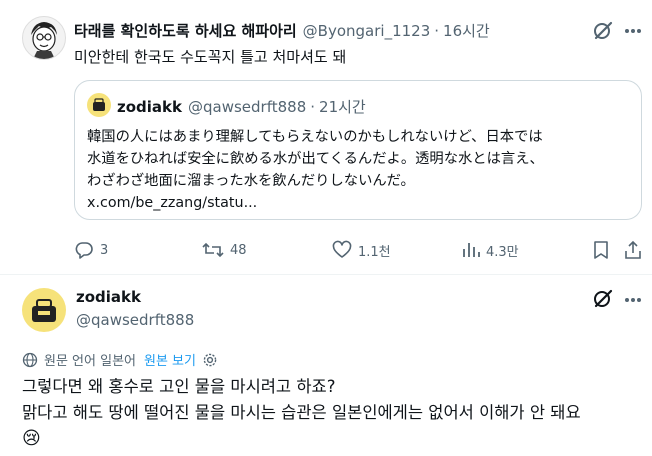 This screenshot has height=456, width=652. I want to click on views-count: 4.3만, so click(502, 252).